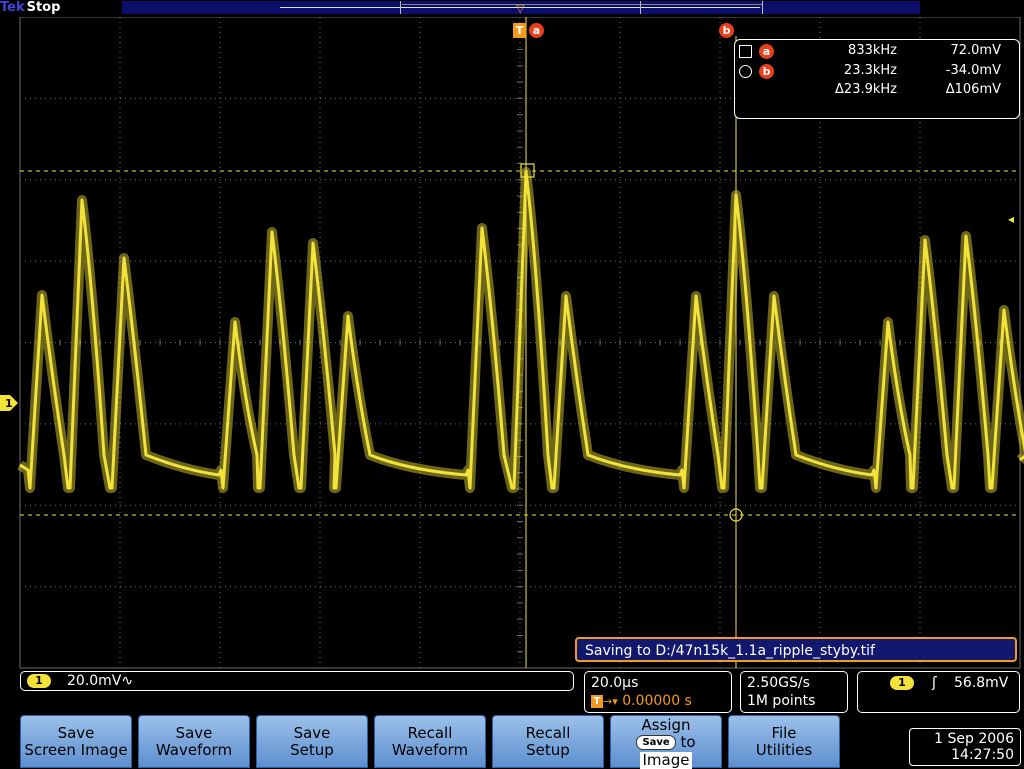  I want to click on acquisition-readout: 2.50GS/s 1M points, so click(794, 692).